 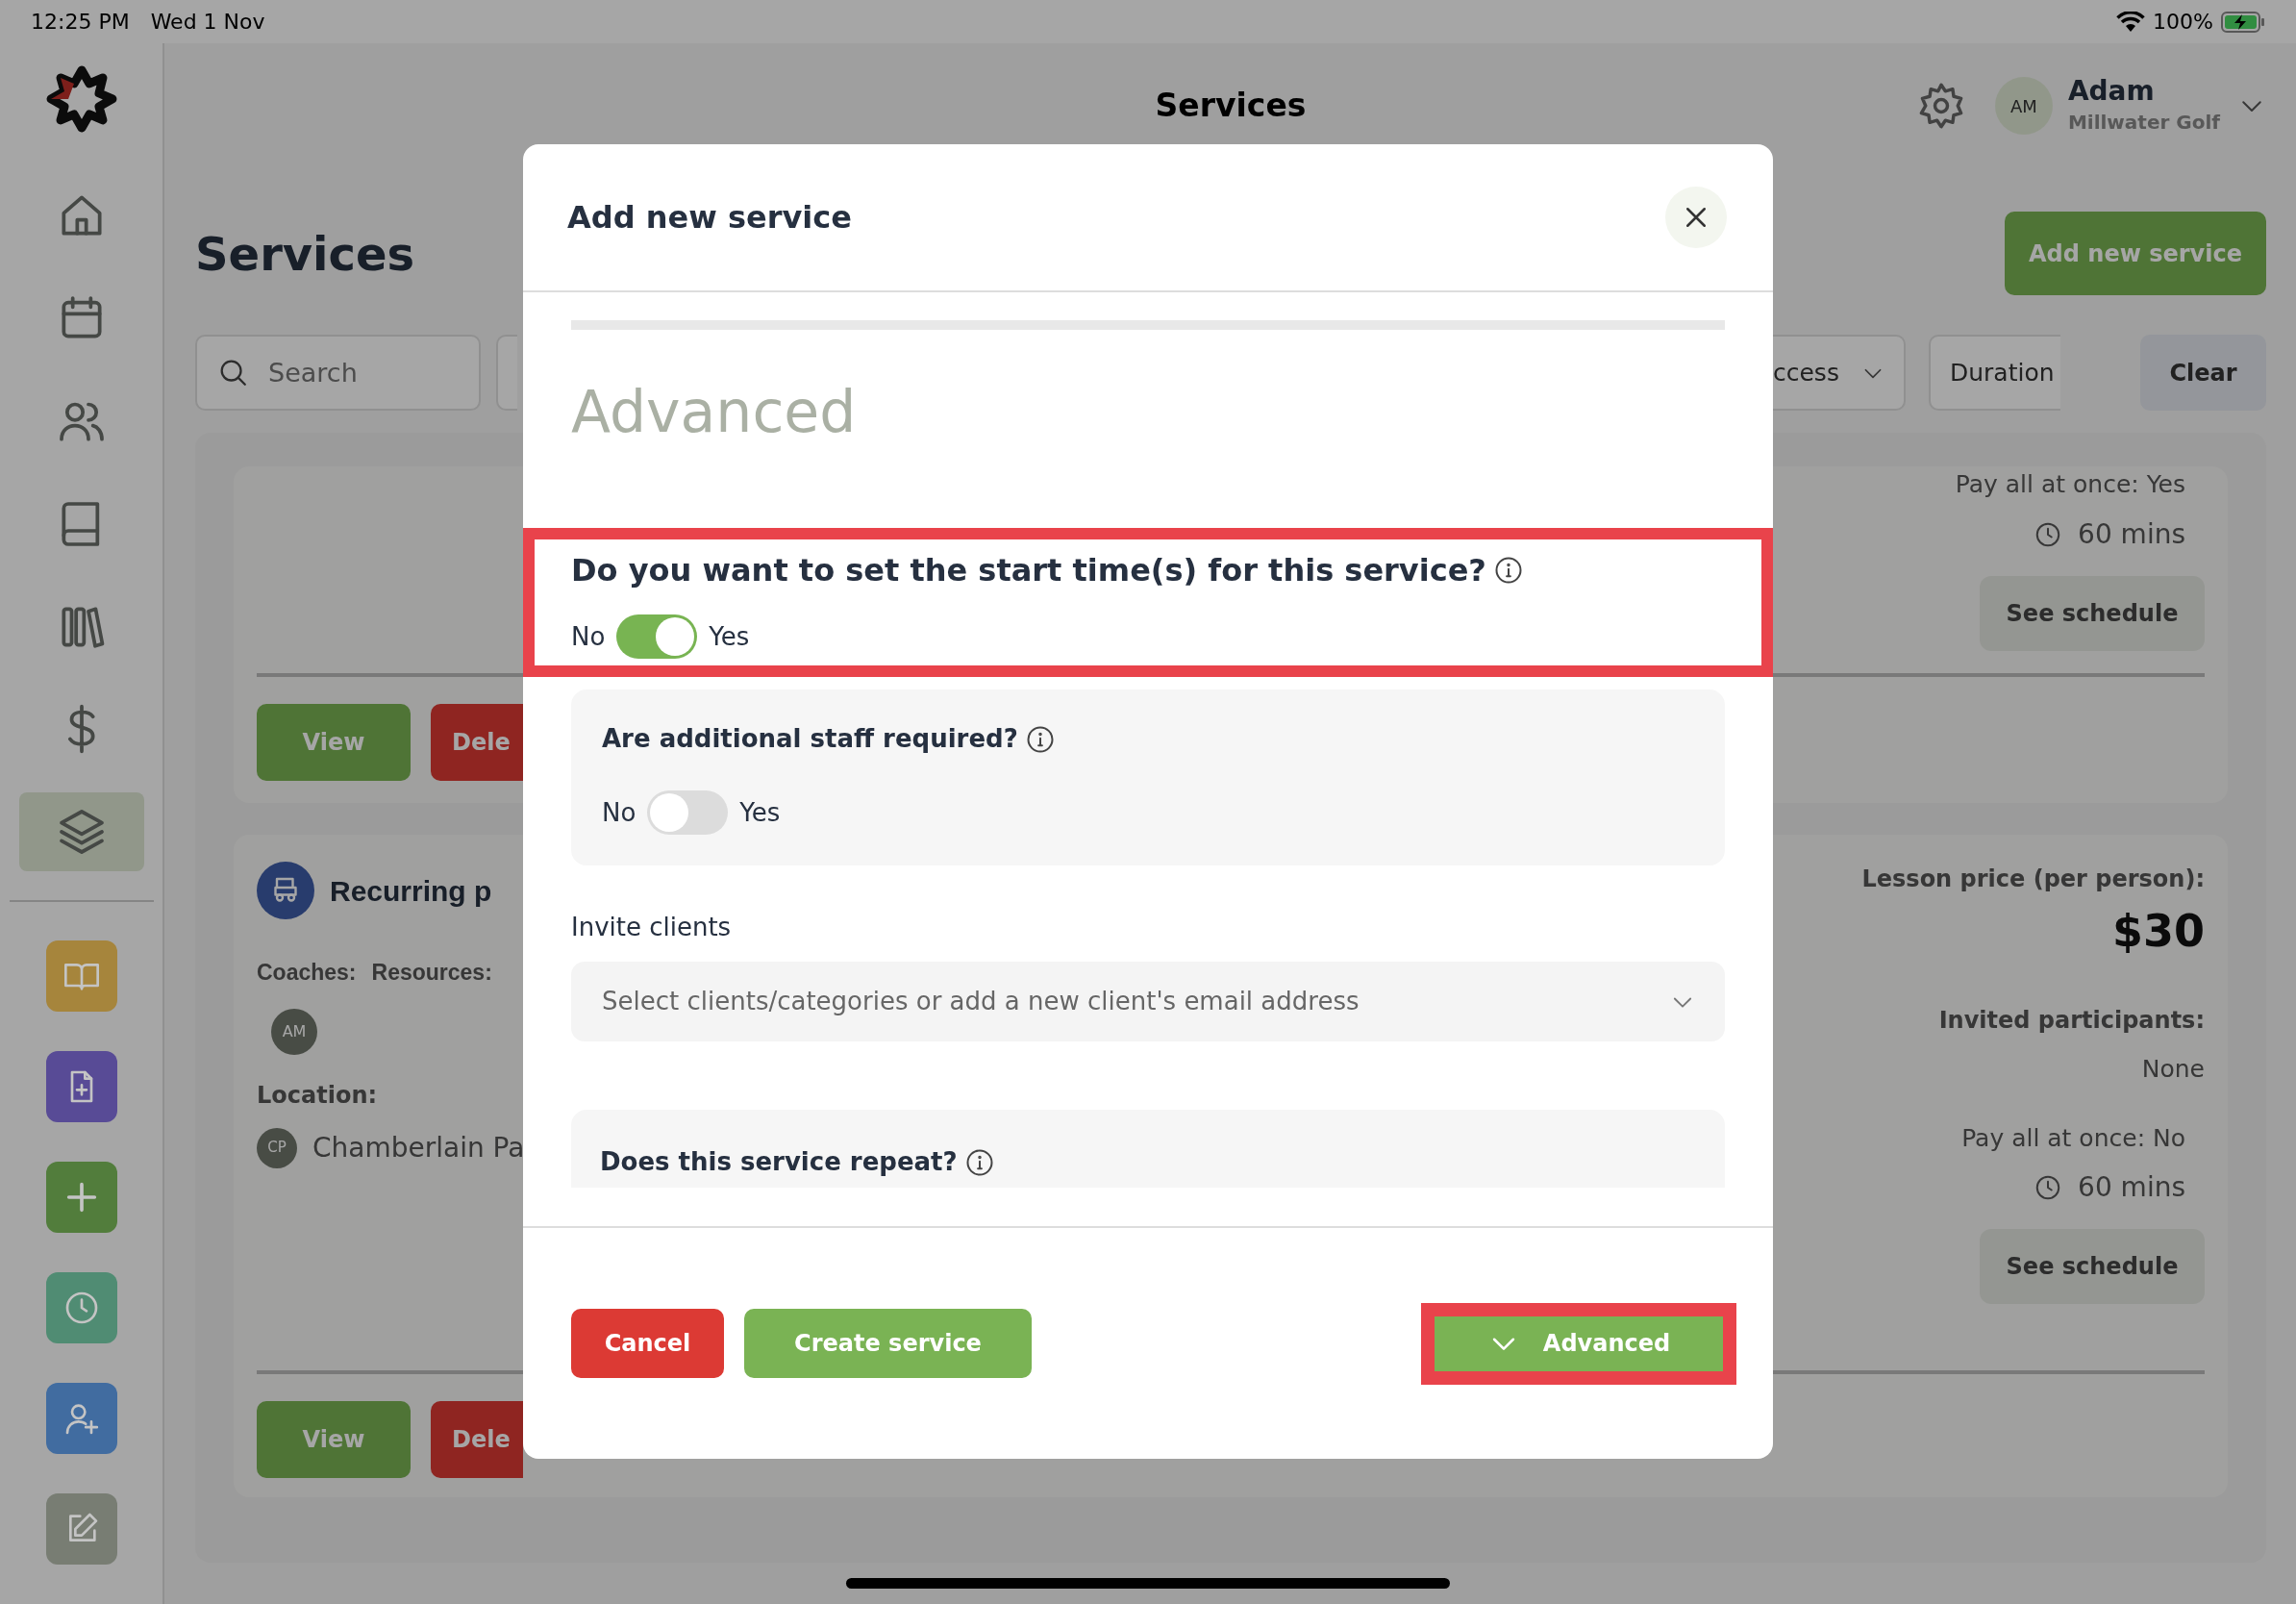 What do you see at coordinates (2131, 22) in the screenshot?
I see `wifi-icon` at bounding box center [2131, 22].